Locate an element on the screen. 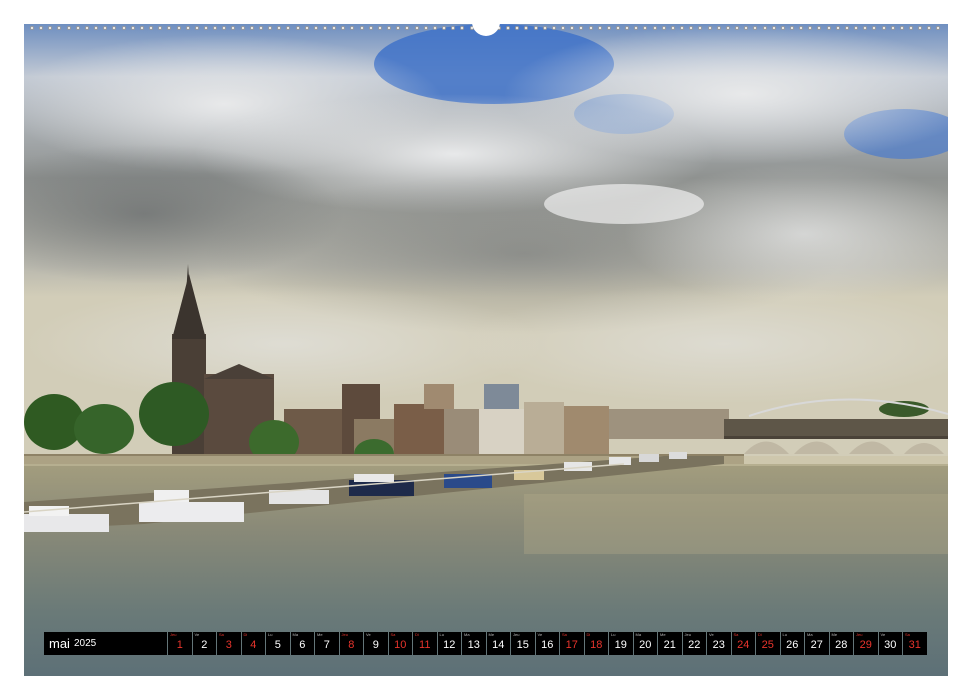 Image resolution: width=971 pixels, height=700 pixels. day-number: 1 is located at coordinates (179, 644).